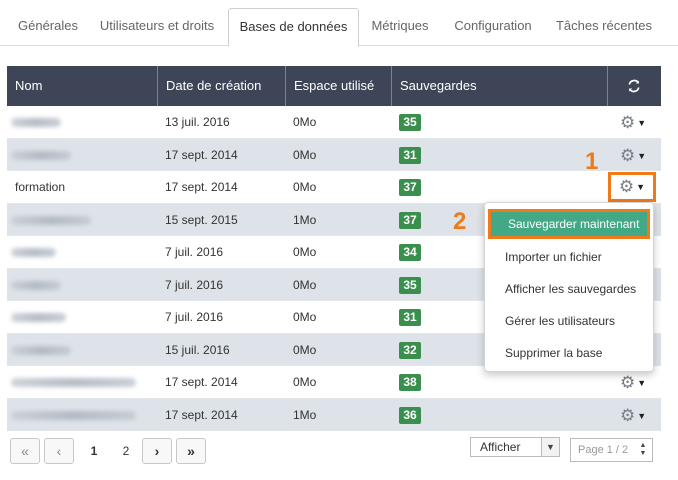 The height and width of the screenshot is (480, 678). What do you see at coordinates (157, 27) in the screenshot?
I see `tab-utilisateurs-droits: Utilisateurs et droits` at bounding box center [157, 27].